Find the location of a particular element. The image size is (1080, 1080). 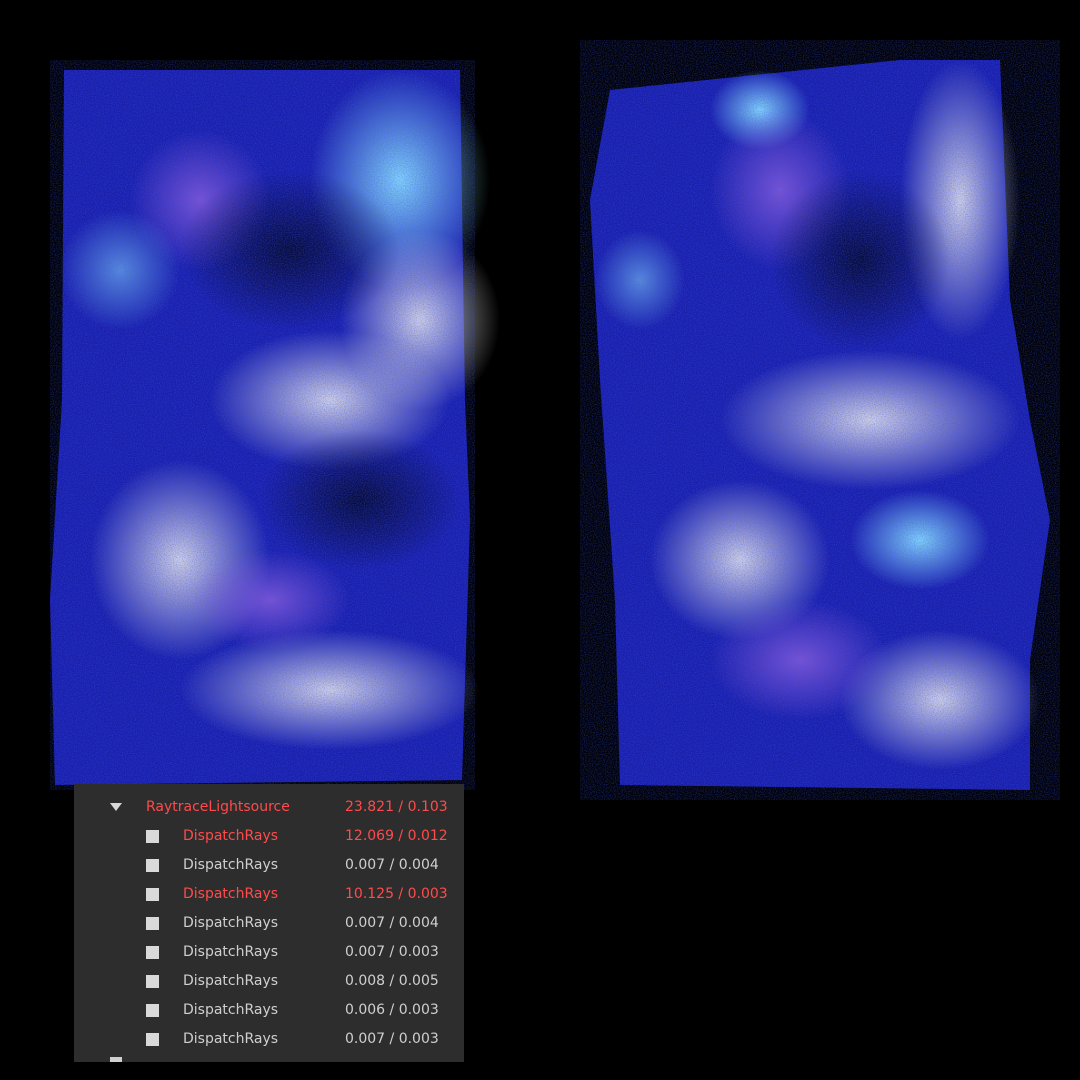

row-value: 10.125 / 0.003 is located at coordinates (396, 894).